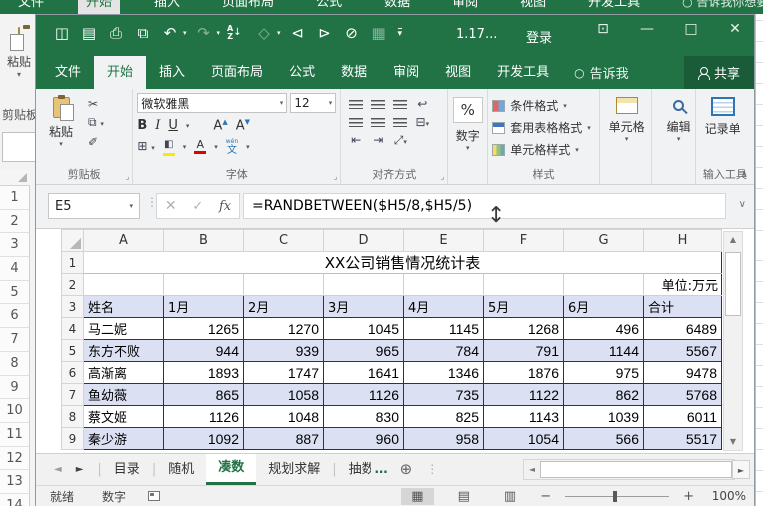  I want to click on bg-tab-审阅: 审阅, so click(465, 7).